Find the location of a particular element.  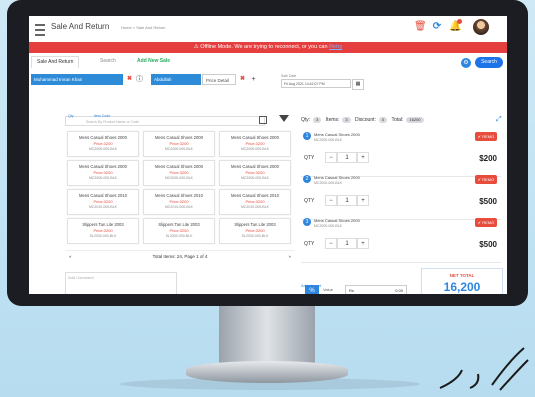

net-total-box: NET TOTAL 16,200 is located at coordinates (462, 281).